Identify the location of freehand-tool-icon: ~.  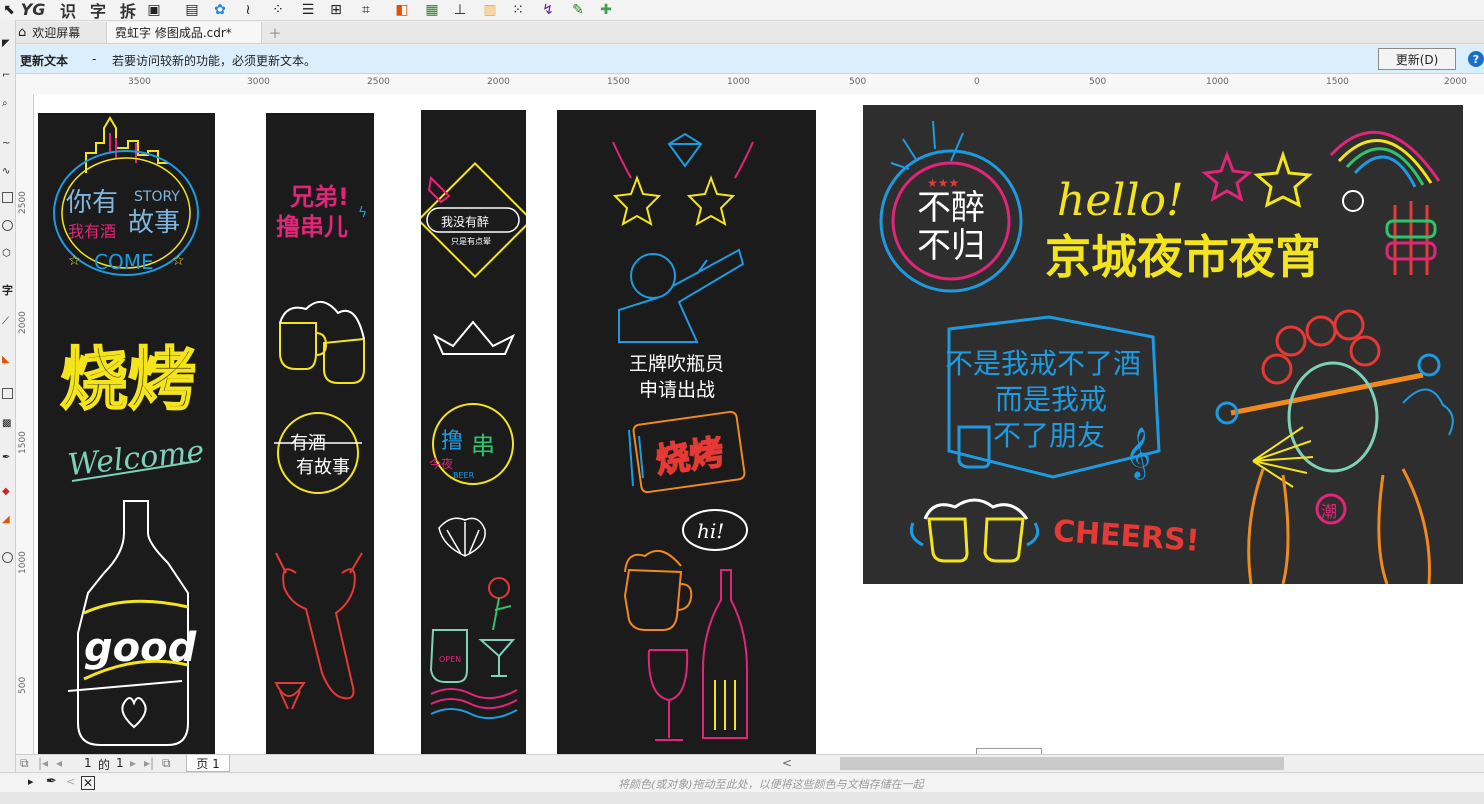
(7, 143).